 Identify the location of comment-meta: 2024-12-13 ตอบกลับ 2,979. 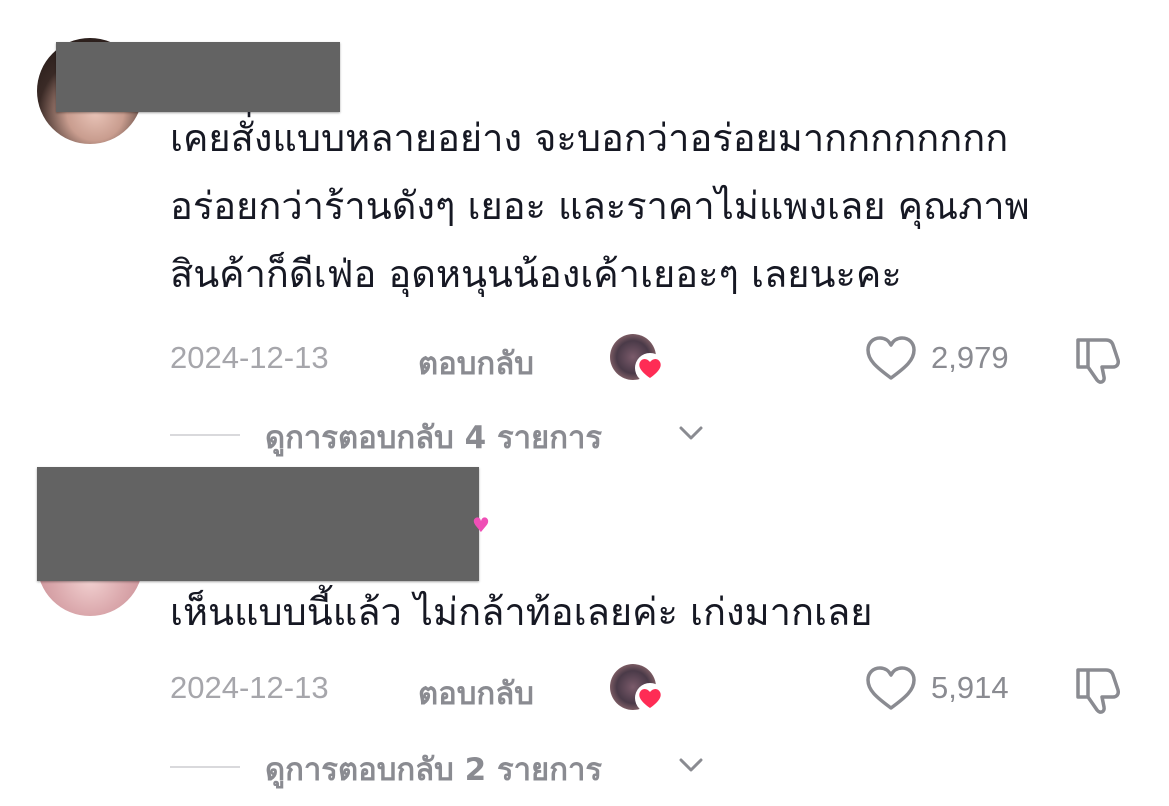
(584, 360).